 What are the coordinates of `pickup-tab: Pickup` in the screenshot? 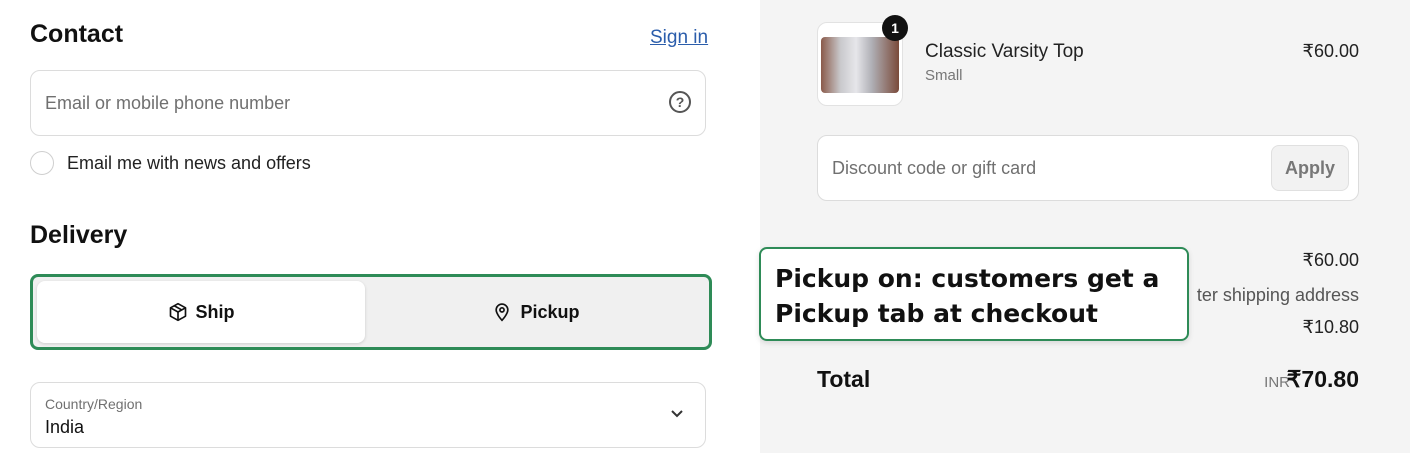 It's located at (536, 312).